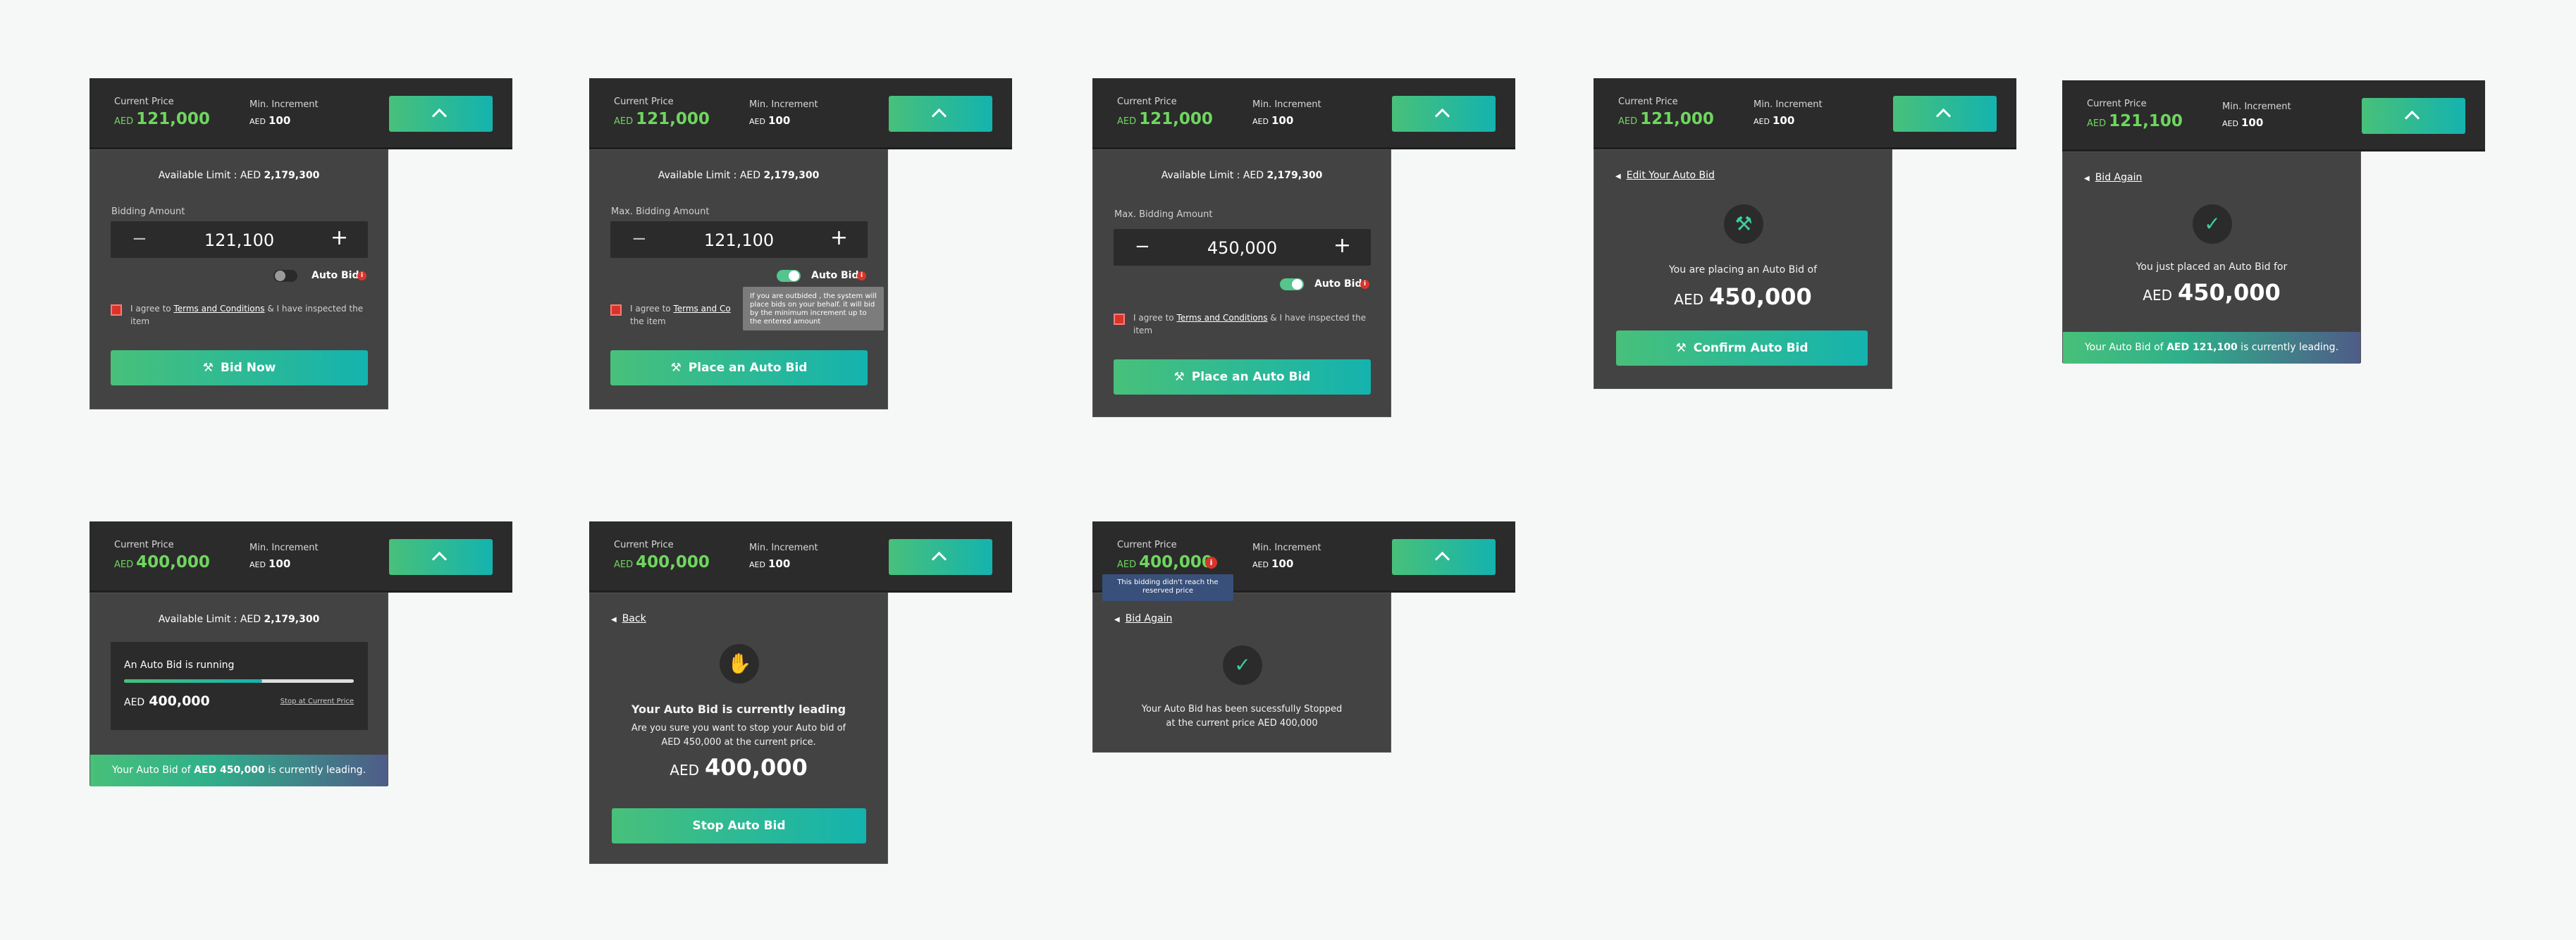  Describe the element at coordinates (739, 664) in the screenshot. I see `hand-stop-icon: ✋` at that location.